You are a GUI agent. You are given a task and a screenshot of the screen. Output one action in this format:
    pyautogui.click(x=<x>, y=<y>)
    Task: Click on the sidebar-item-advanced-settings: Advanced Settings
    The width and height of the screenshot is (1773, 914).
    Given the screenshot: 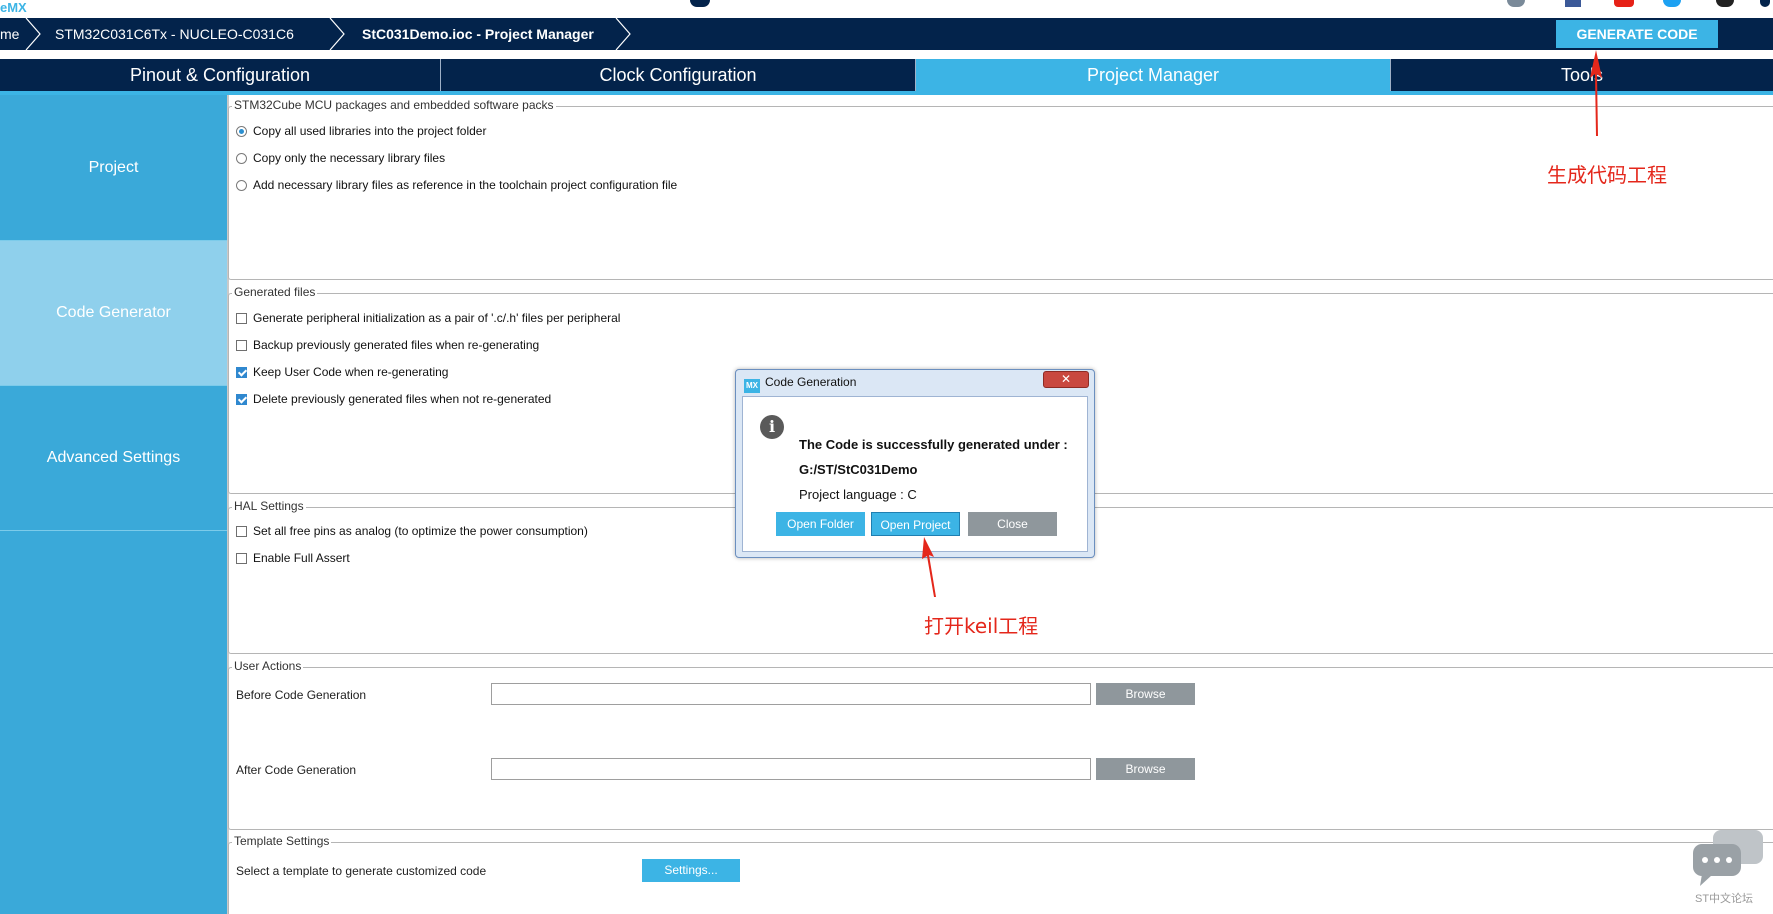 What is the action you would take?
    pyautogui.click(x=113, y=458)
    